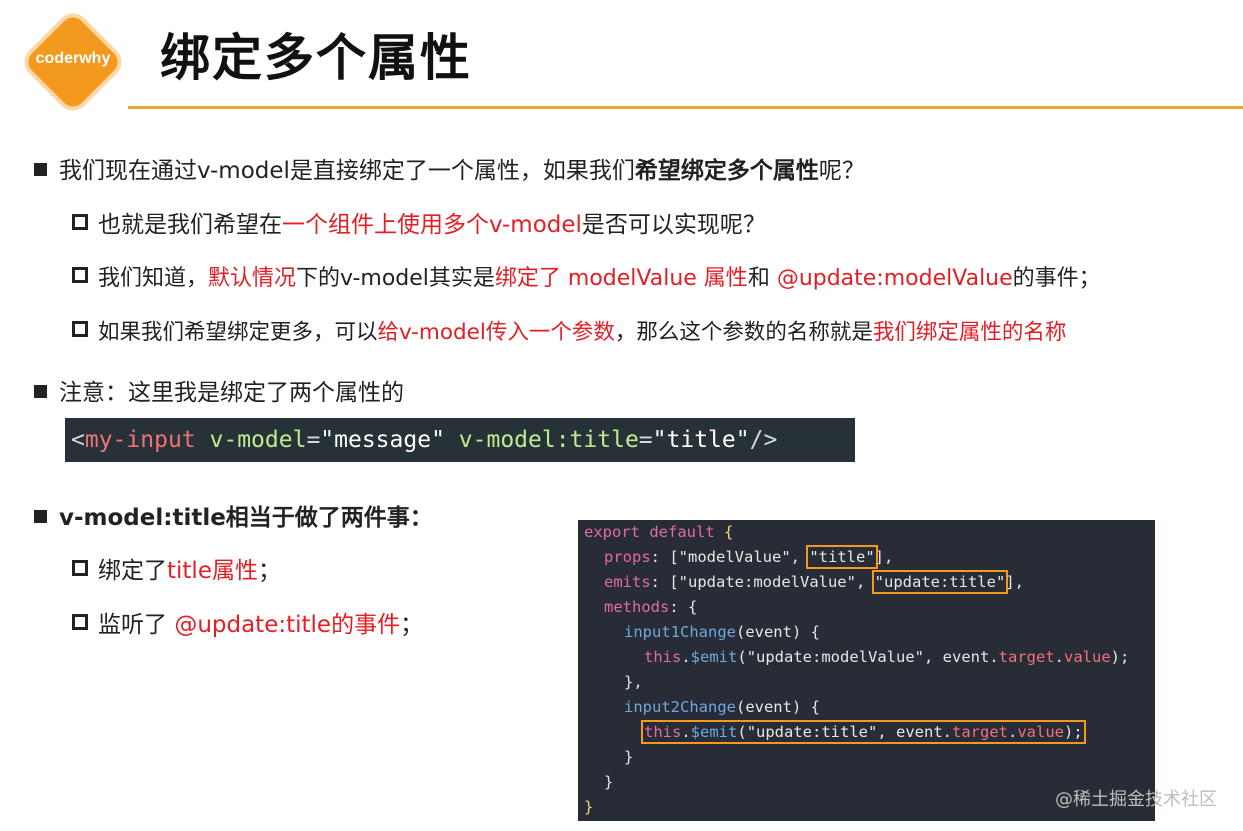  What do you see at coordinates (287, 625) in the screenshot?
I see `text-red: @update:title的事件` at bounding box center [287, 625].